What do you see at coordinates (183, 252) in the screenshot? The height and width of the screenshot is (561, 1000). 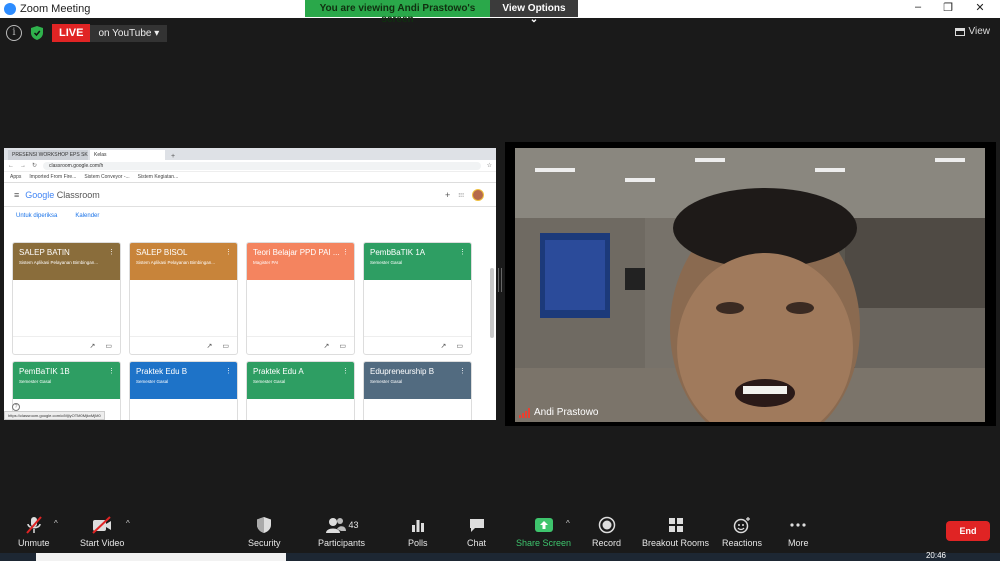 I see `class-card-title: SALEP BISOL` at bounding box center [183, 252].